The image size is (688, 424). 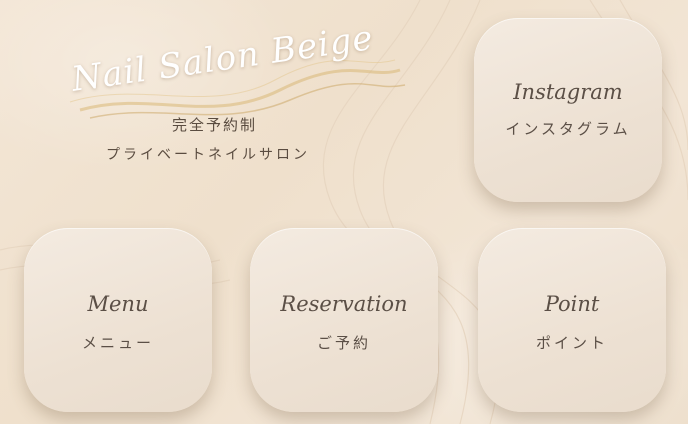 I want to click on reservation-subtitle: ご予約, so click(x=343, y=343).